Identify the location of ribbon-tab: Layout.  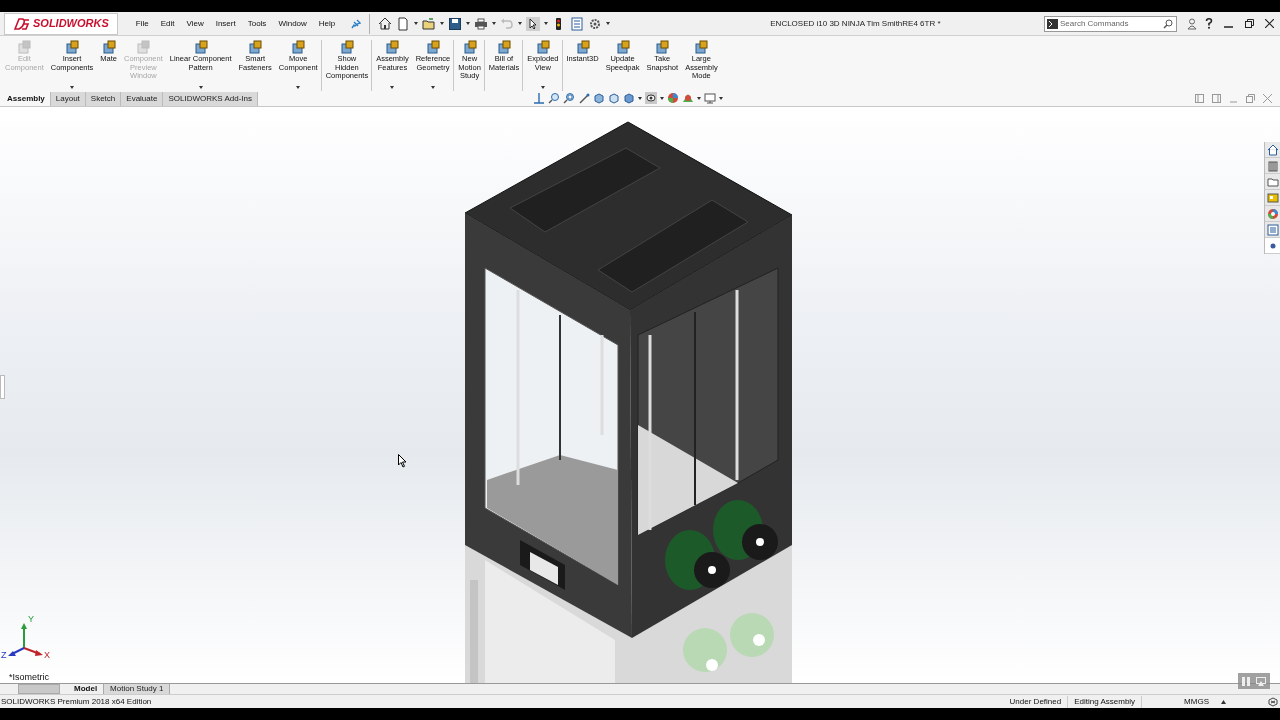
(68, 99).